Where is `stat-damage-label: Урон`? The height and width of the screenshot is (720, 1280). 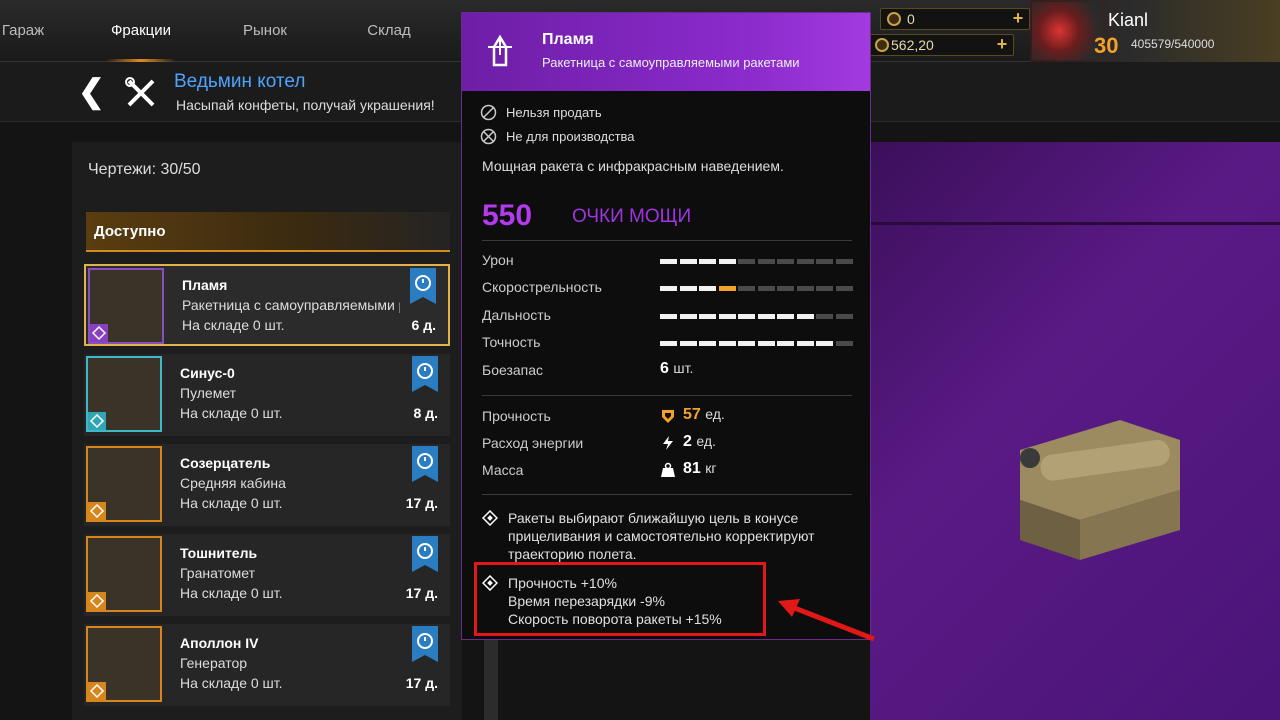
stat-damage-label: Урон is located at coordinates (498, 260).